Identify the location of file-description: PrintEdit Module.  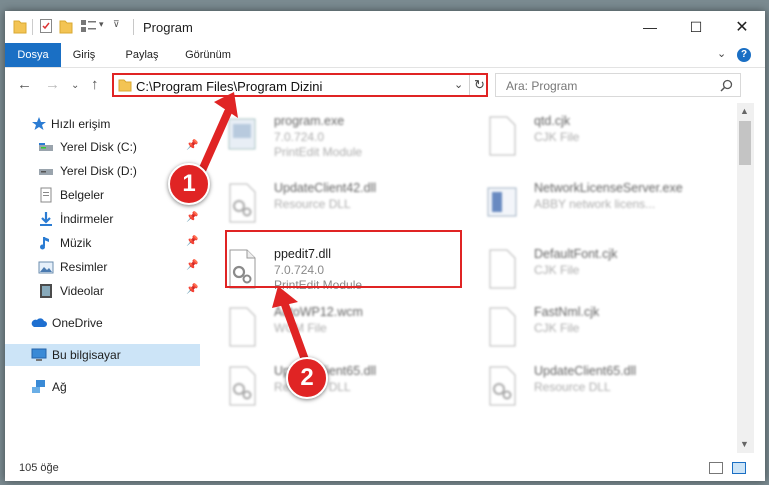
(318, 152).